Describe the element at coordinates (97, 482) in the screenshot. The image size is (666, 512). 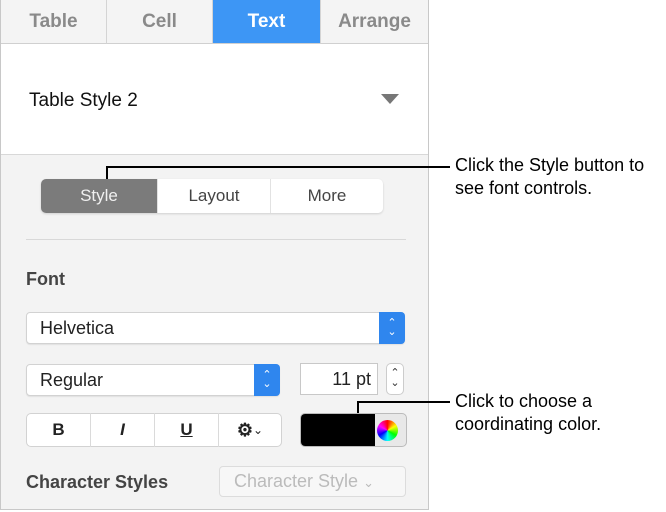
I see `character-styles-label: Character Styles` at that location.